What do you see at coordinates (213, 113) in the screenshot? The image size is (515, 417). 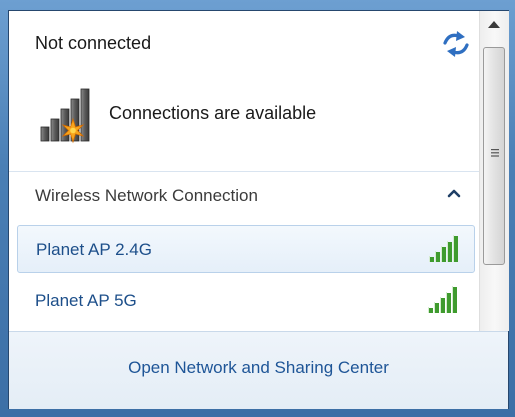 I see `connections-available-text: Connections are available` at bounding box center [213, 113].